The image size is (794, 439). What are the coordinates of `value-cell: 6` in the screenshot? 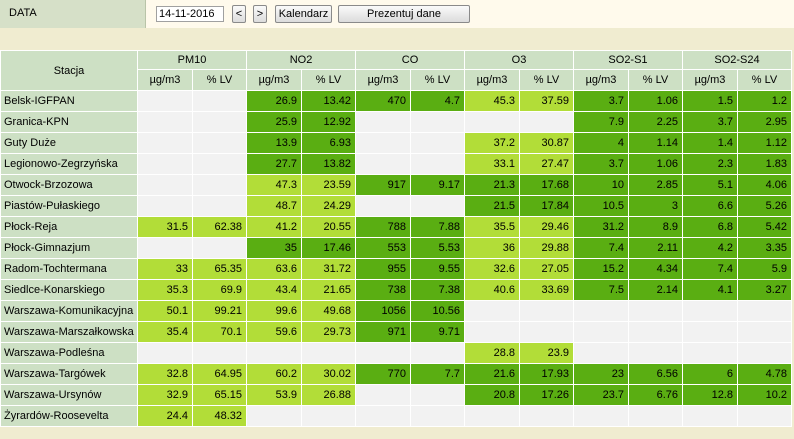 It's located at (710, 374).